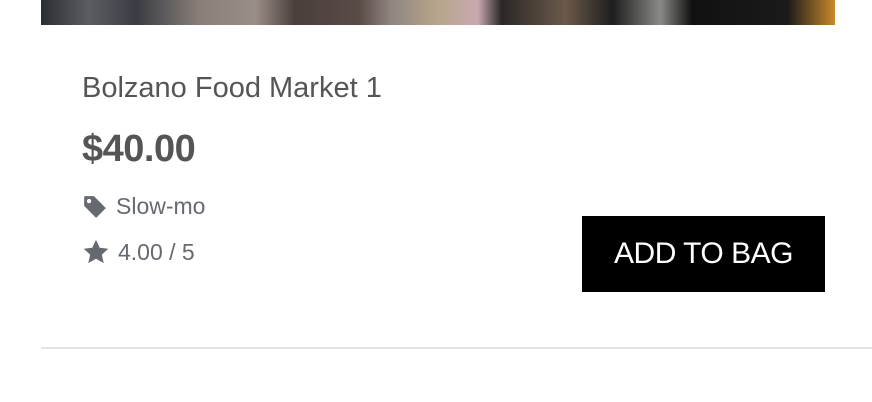 This screenshot has height=402, width=872. What do you see at coordinates (438, 12) in the screenshot?
I see `product-image` at bounding box center [438, 12].